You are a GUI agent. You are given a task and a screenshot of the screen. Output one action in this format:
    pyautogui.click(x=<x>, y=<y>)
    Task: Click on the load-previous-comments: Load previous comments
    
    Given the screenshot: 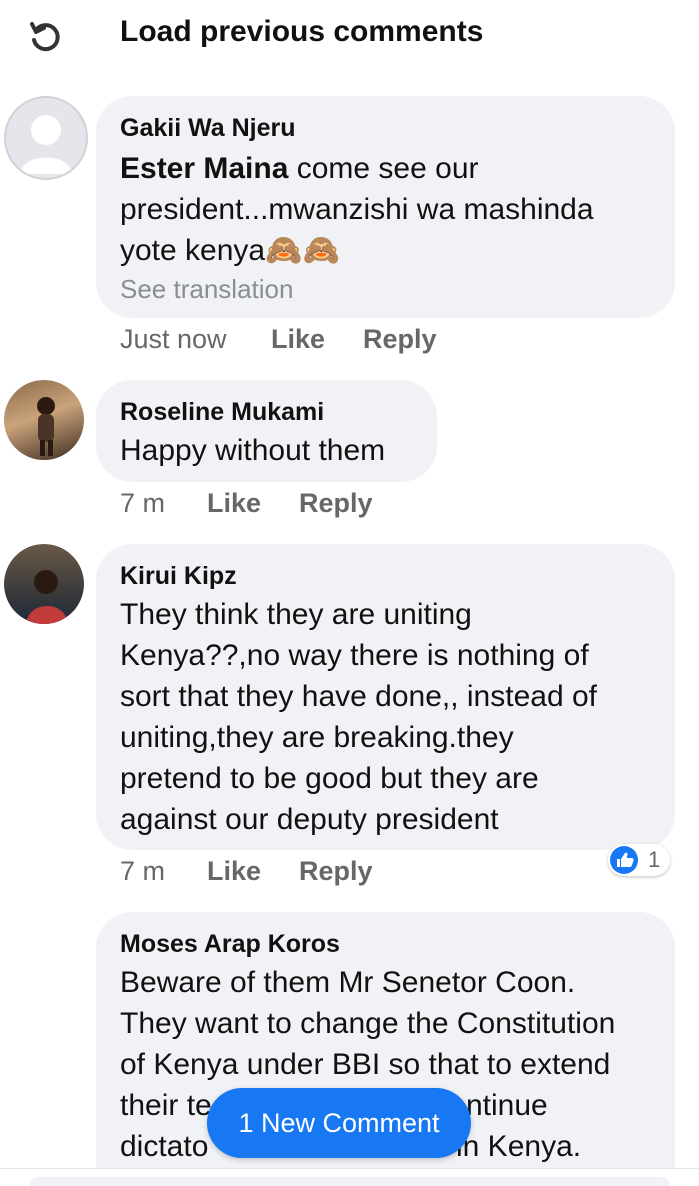 What is the action you would take?
    pyautogui.click(x=349, y=35)
    